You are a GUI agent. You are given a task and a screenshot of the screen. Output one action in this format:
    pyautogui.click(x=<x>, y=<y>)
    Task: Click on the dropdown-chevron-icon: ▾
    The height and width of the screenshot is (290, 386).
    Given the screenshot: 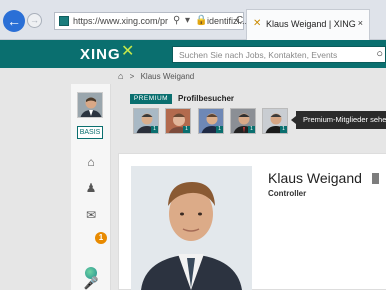 What is the action you would take?
    pyautogui.click(x=187, y=20)
    